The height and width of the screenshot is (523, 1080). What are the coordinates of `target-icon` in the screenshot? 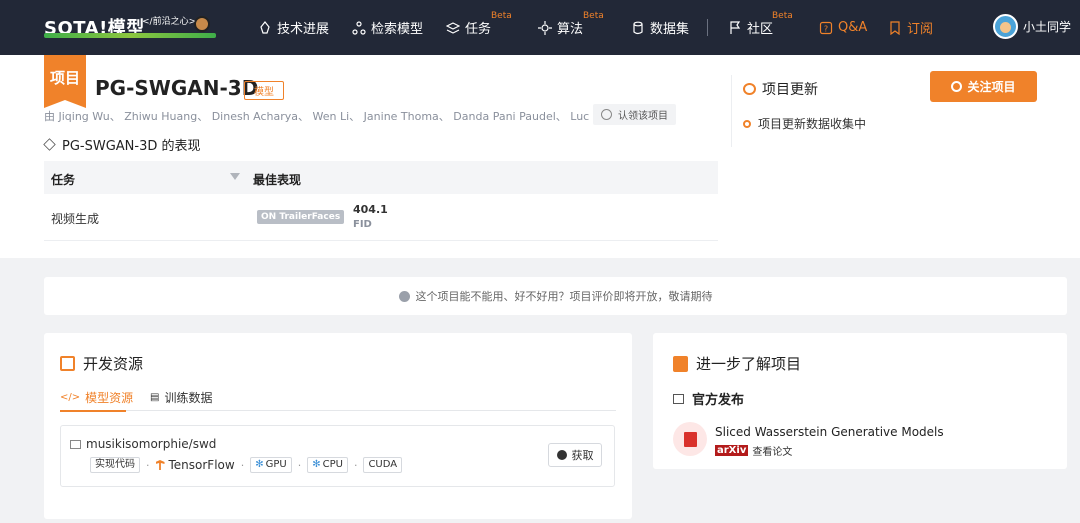 It's located at (957, 86).